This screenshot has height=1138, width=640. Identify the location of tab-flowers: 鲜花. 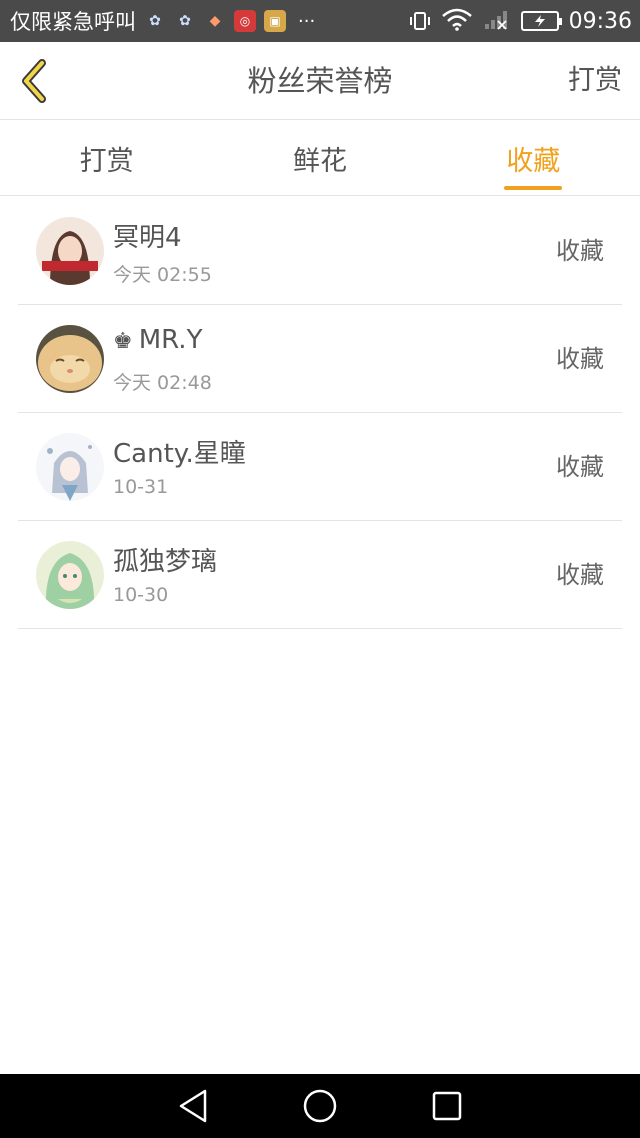
(319, 158).